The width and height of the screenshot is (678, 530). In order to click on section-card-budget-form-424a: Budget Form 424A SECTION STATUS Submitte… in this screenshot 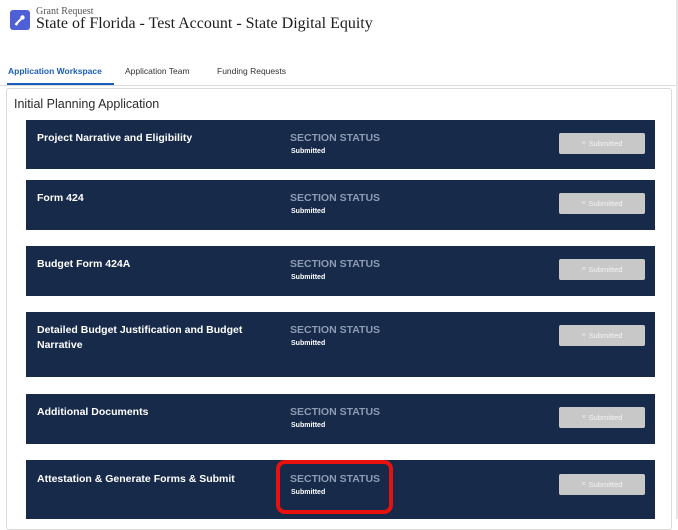, I will do `click(340, 271)`.